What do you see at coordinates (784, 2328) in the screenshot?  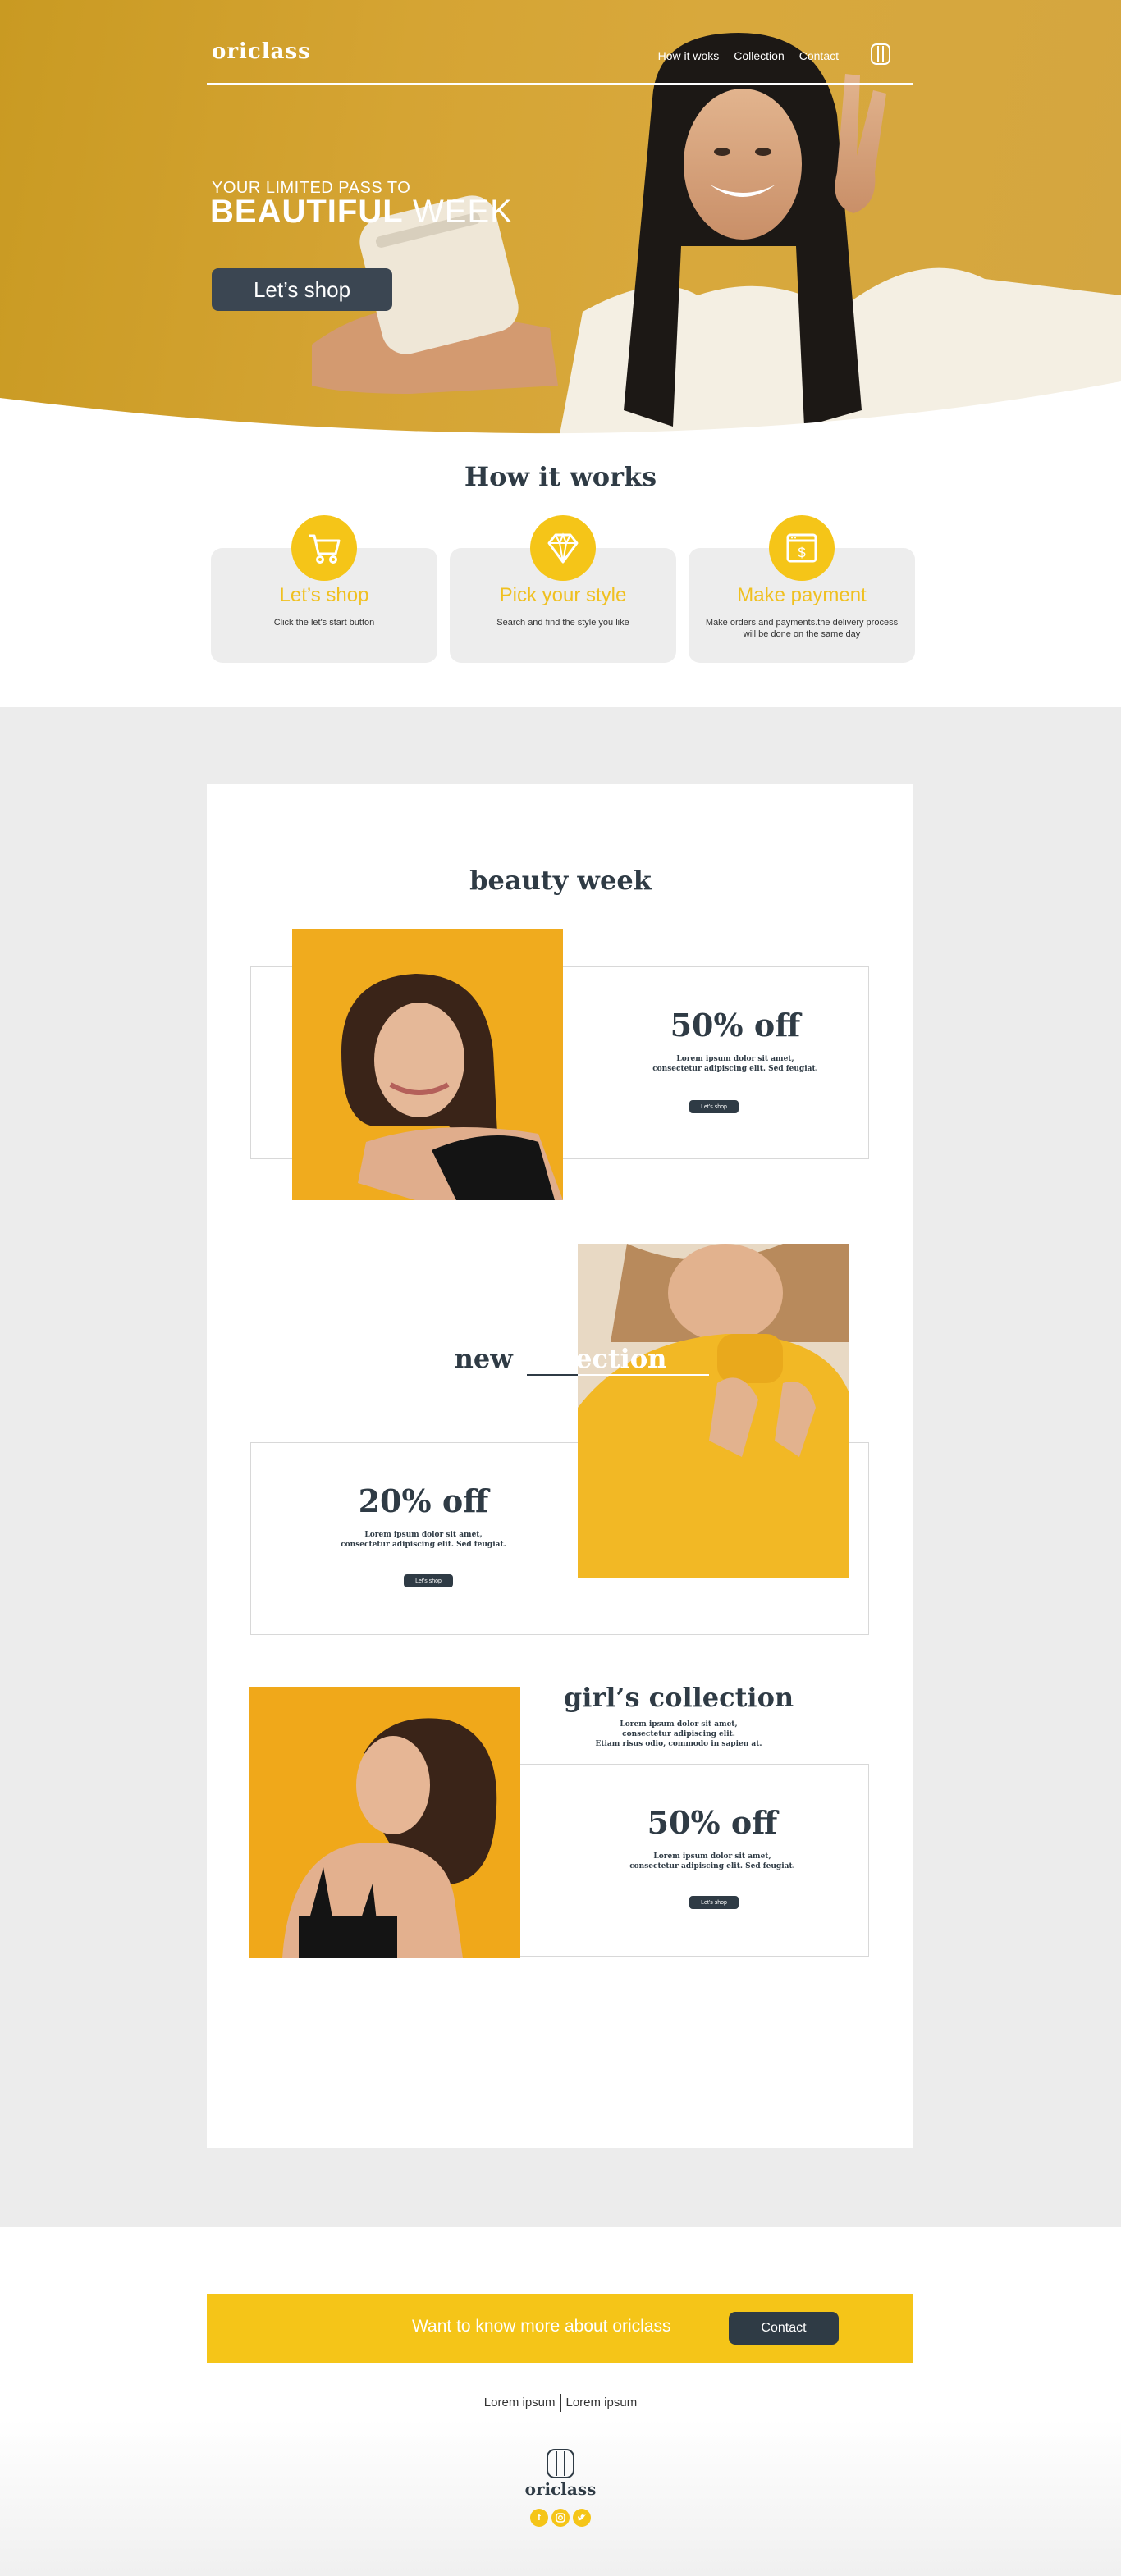 I see `contact-button: Contact` at bounding box center [784, 2328].